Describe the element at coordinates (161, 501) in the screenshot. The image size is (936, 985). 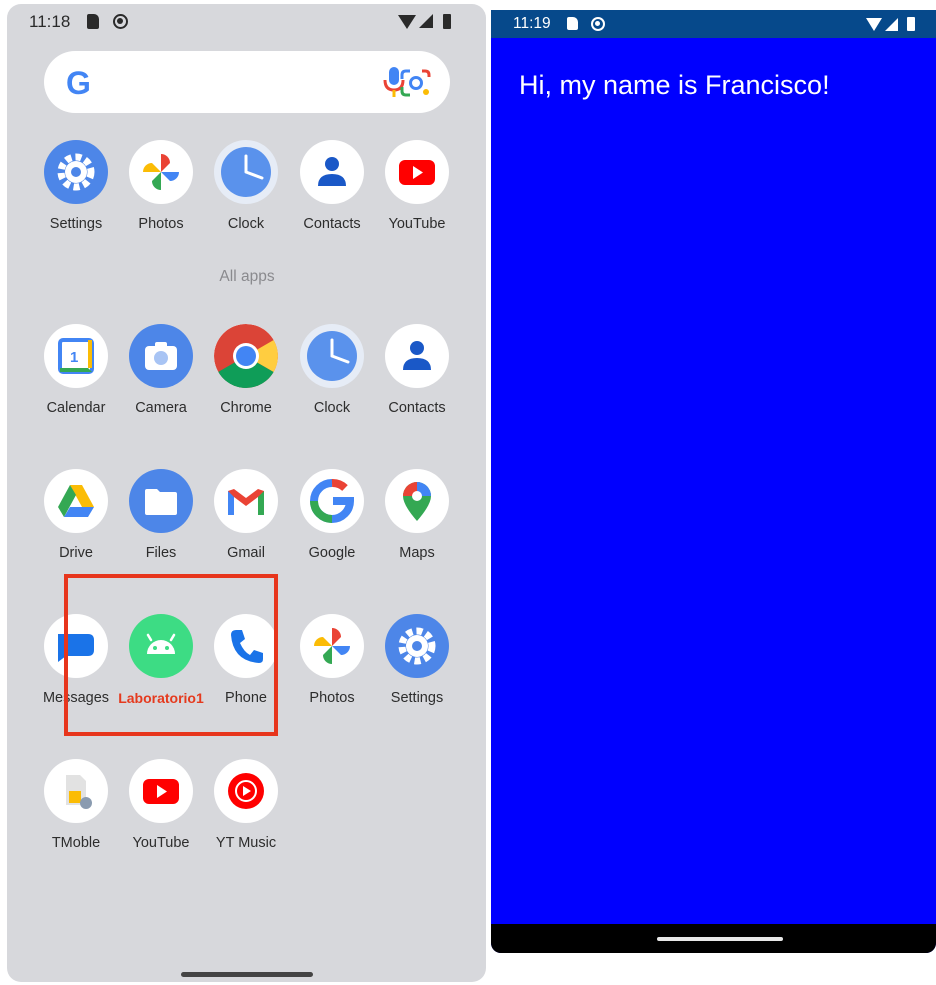
I see `folder-icon` at that location.